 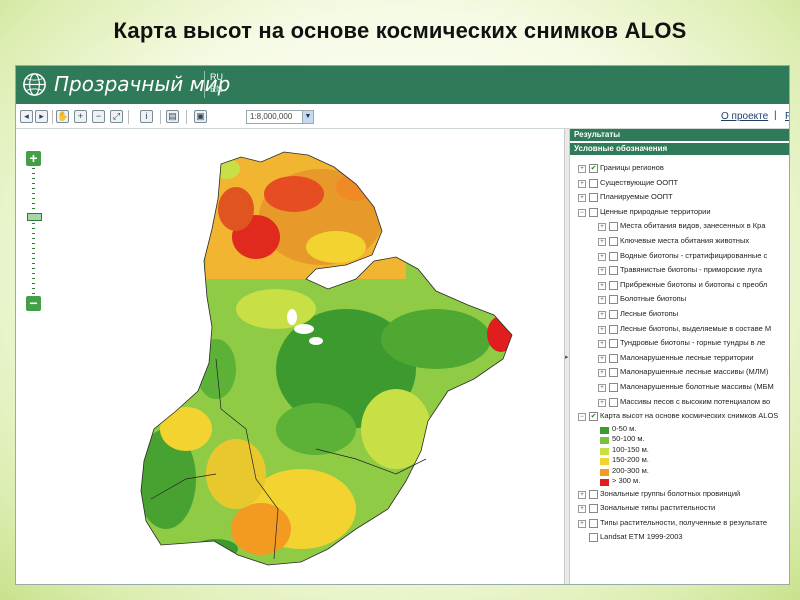 I want to click on chevron-down-icon: ▼, so click(x=307, y=117).